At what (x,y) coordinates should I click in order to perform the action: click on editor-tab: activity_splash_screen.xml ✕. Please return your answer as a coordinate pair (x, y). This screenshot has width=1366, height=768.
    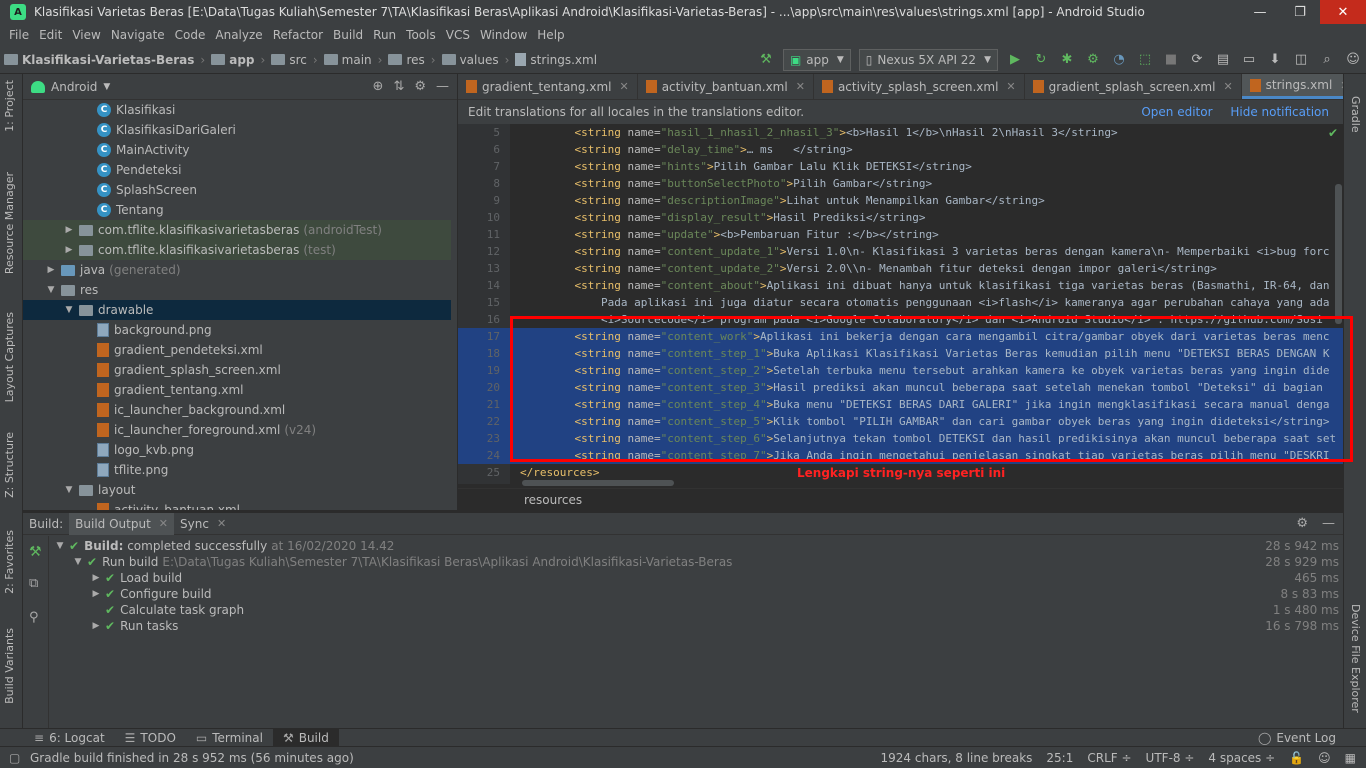
    Looking at the image, I should click on (919, 86).